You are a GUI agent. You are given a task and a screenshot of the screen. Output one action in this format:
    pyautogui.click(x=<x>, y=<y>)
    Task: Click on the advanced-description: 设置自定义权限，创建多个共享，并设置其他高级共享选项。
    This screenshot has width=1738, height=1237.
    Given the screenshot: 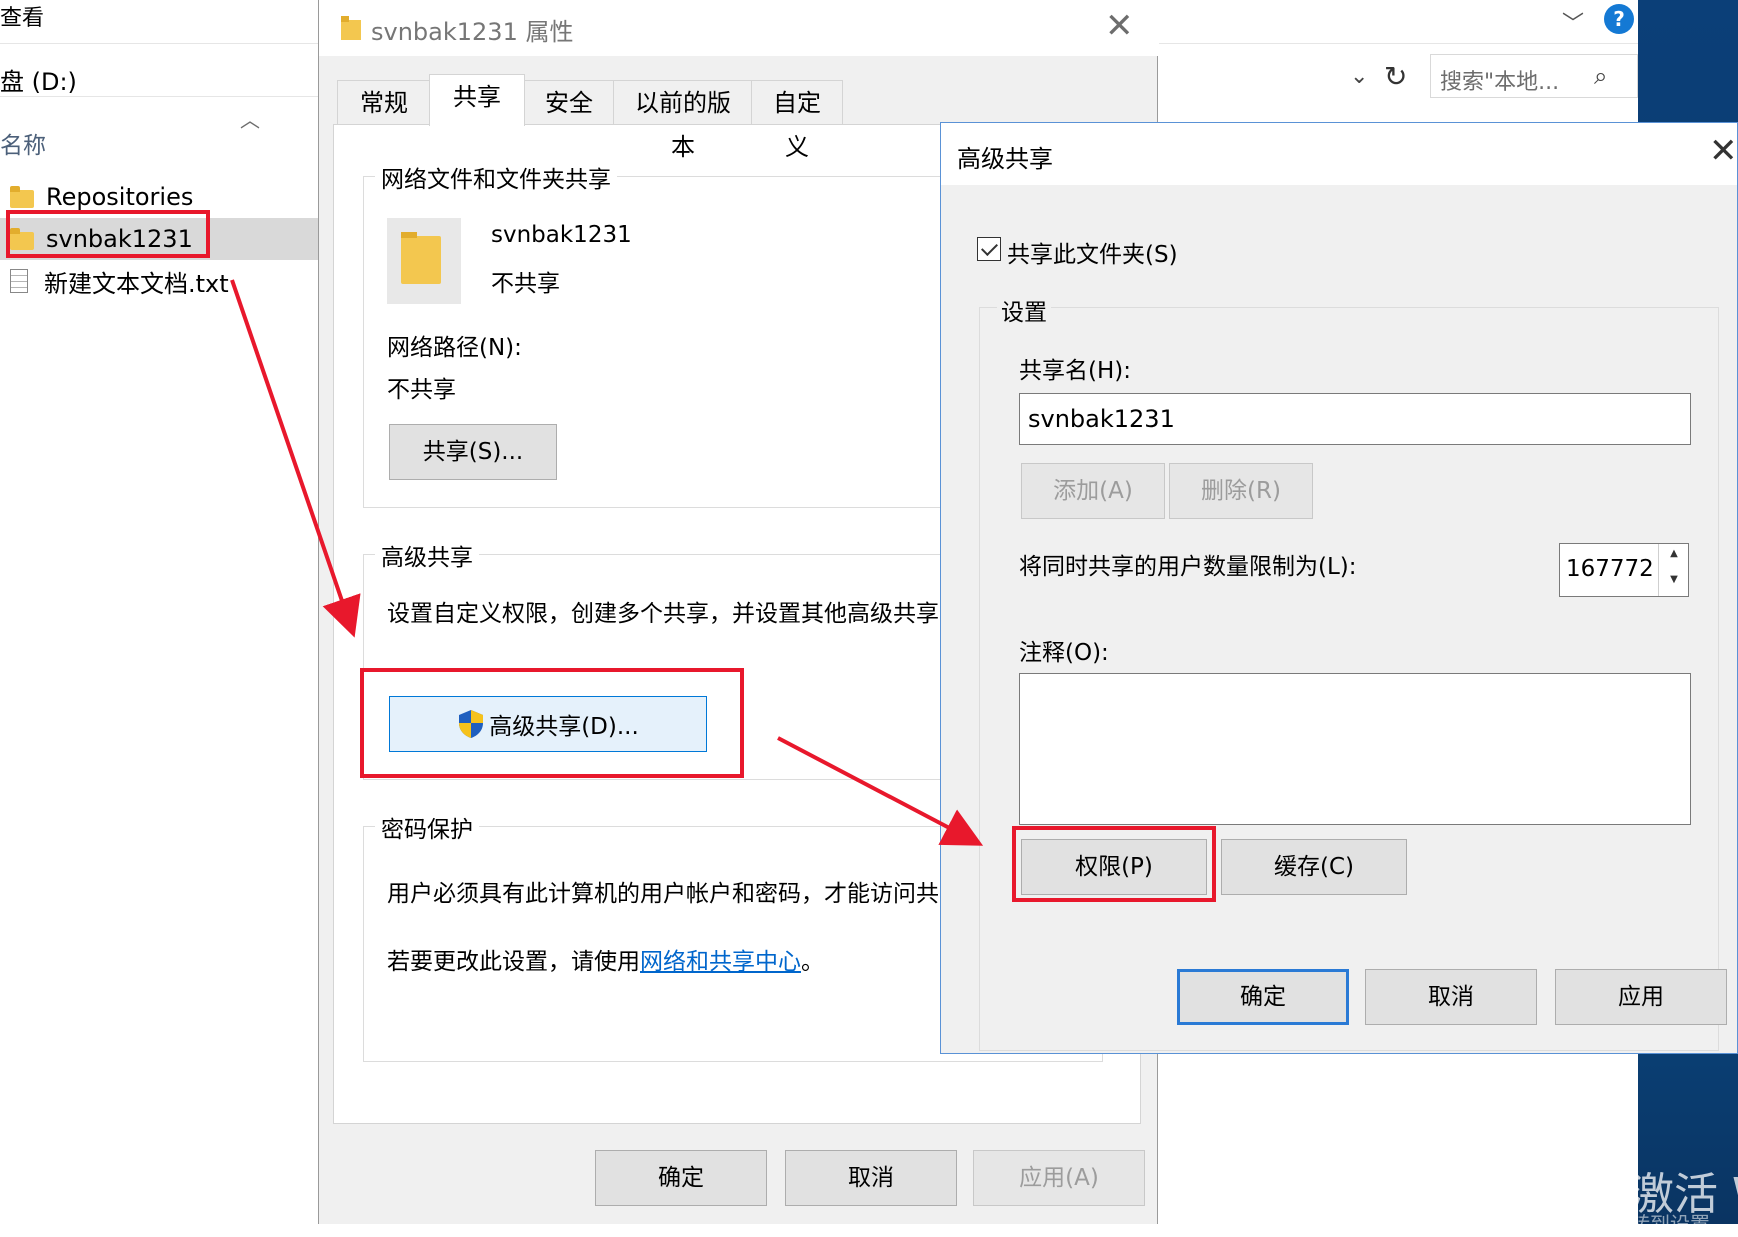 What is the action you would take?
    pyautogui.click(x=667, y=614)
    